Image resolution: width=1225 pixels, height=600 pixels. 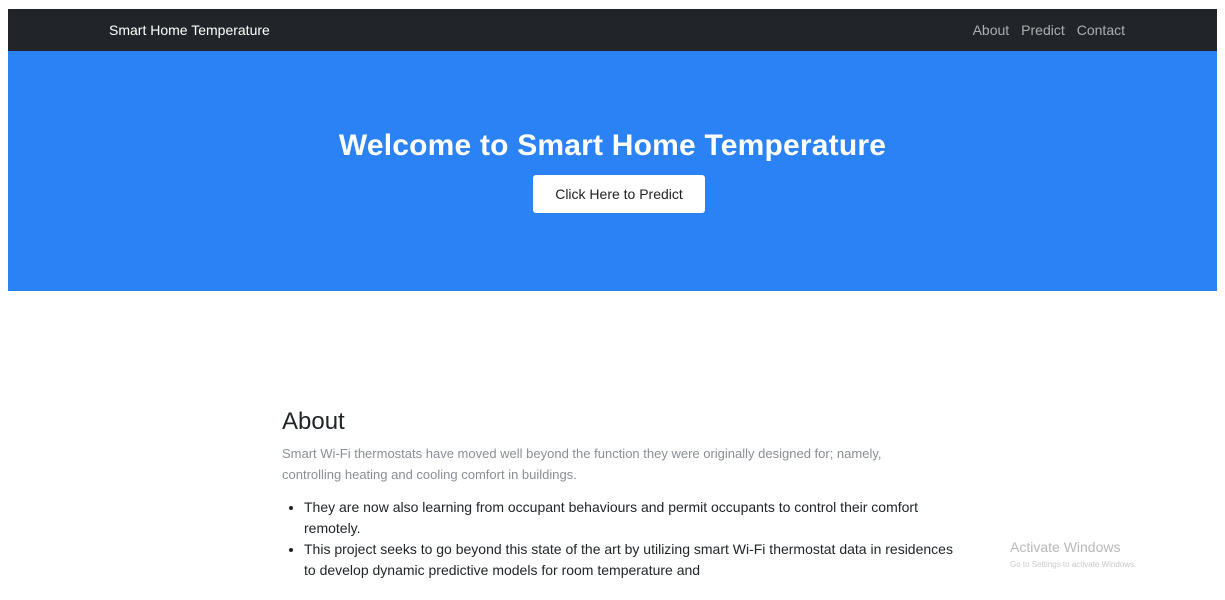 I want to click on nav-links: About Predict Contact, so click(x=1049, y=30).